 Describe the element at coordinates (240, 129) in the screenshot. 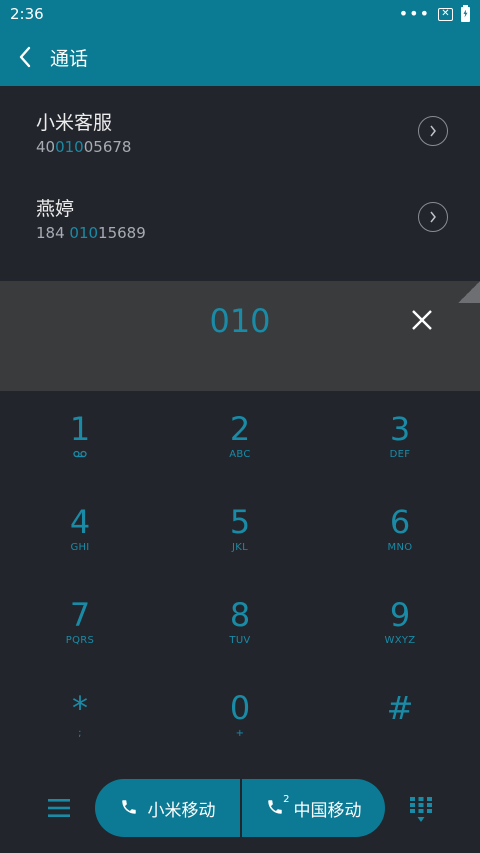

I see `contact-row: 小米客服 4001005678` at that location.